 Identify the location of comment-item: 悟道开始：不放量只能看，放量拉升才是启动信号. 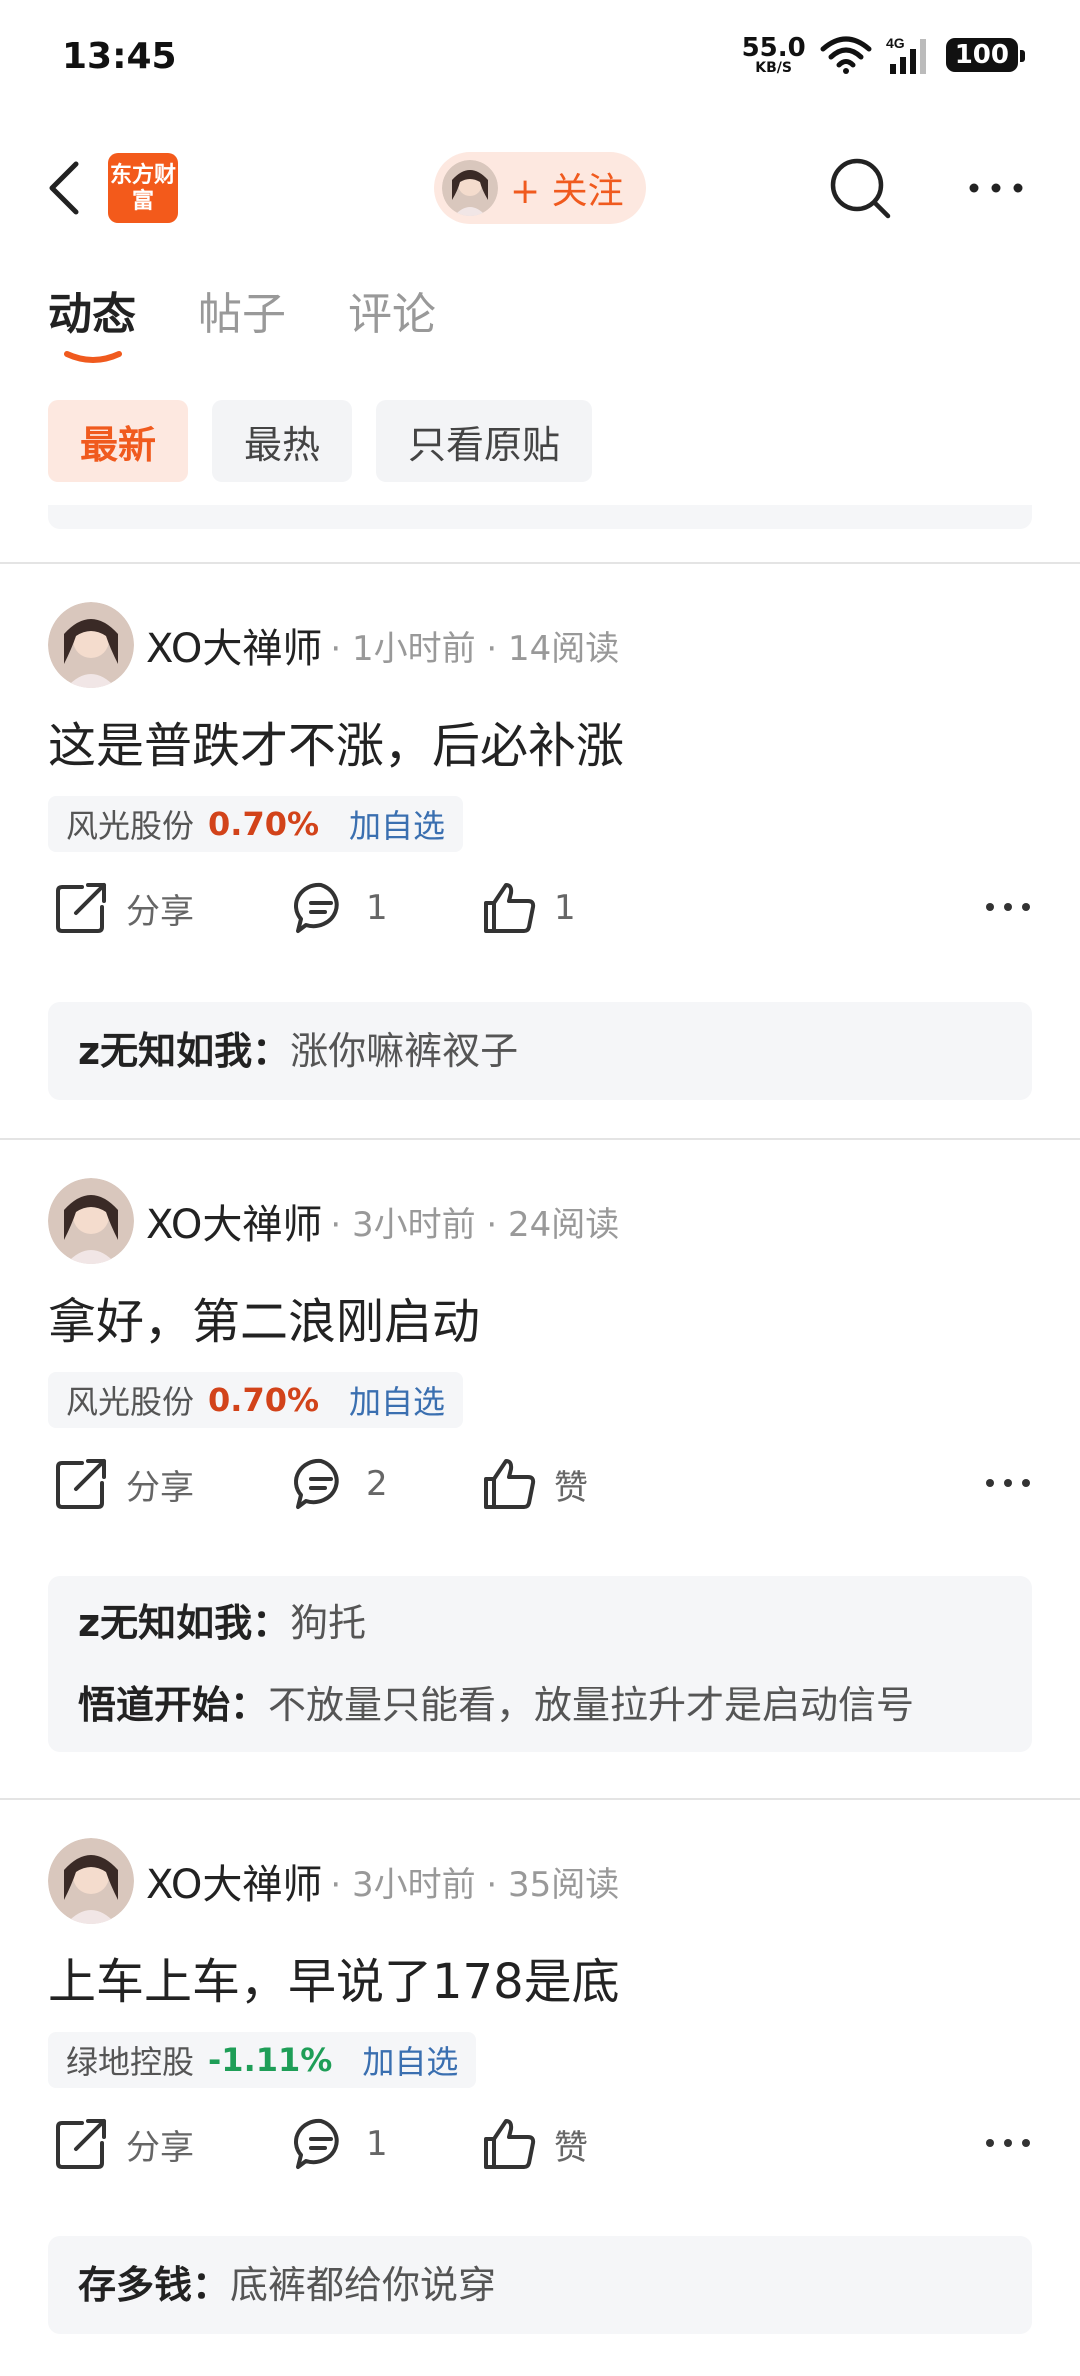
(540, 1705).